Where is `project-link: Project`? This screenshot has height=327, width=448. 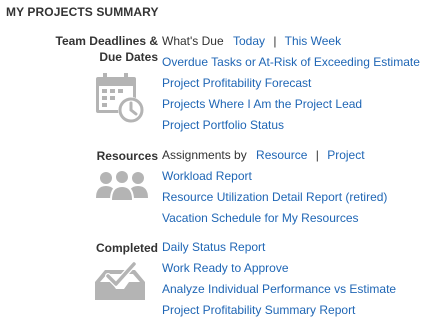 project-link: Project is located at coordinates (345, 155).